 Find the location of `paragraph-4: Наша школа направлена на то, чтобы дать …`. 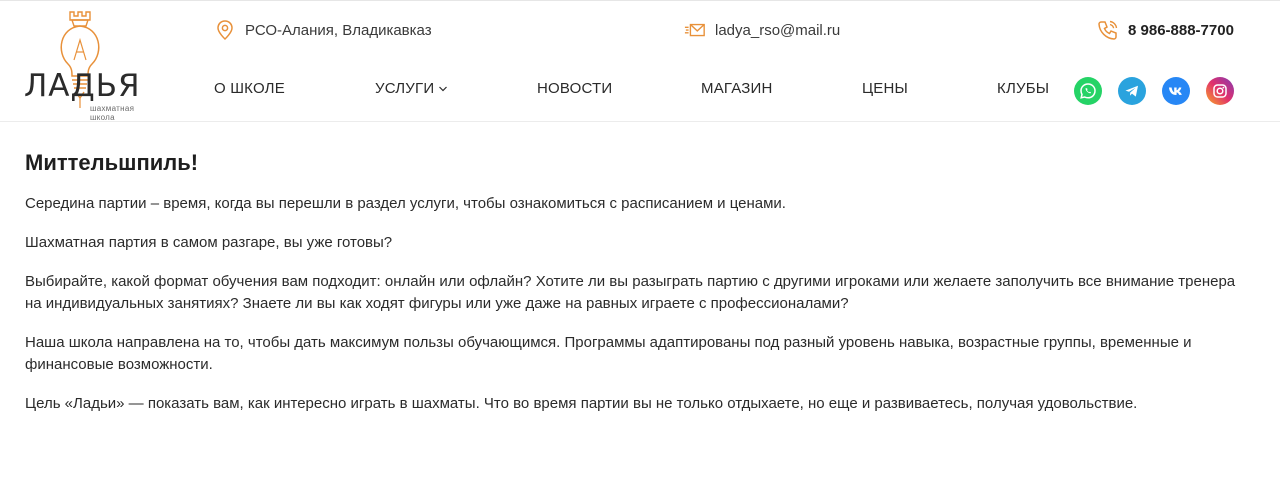

paragraph-4: Наша школа направлена на то, чтобы дать … is located at coordinates (608, 353).